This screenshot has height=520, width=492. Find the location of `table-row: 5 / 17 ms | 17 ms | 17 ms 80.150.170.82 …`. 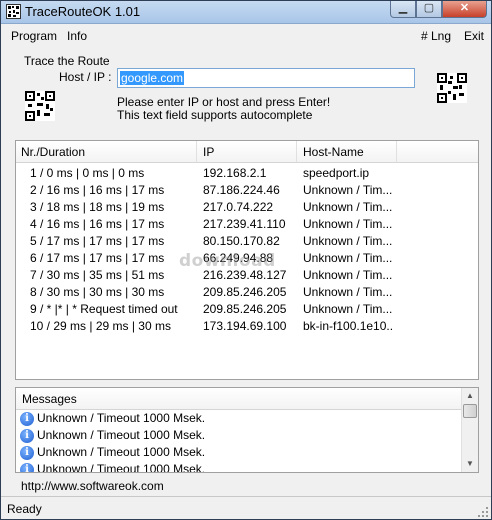

table-row: 5 / 17 ms | 17 ms | 17 ms 80.150.170.82 … is located at coordinates (247, 241).